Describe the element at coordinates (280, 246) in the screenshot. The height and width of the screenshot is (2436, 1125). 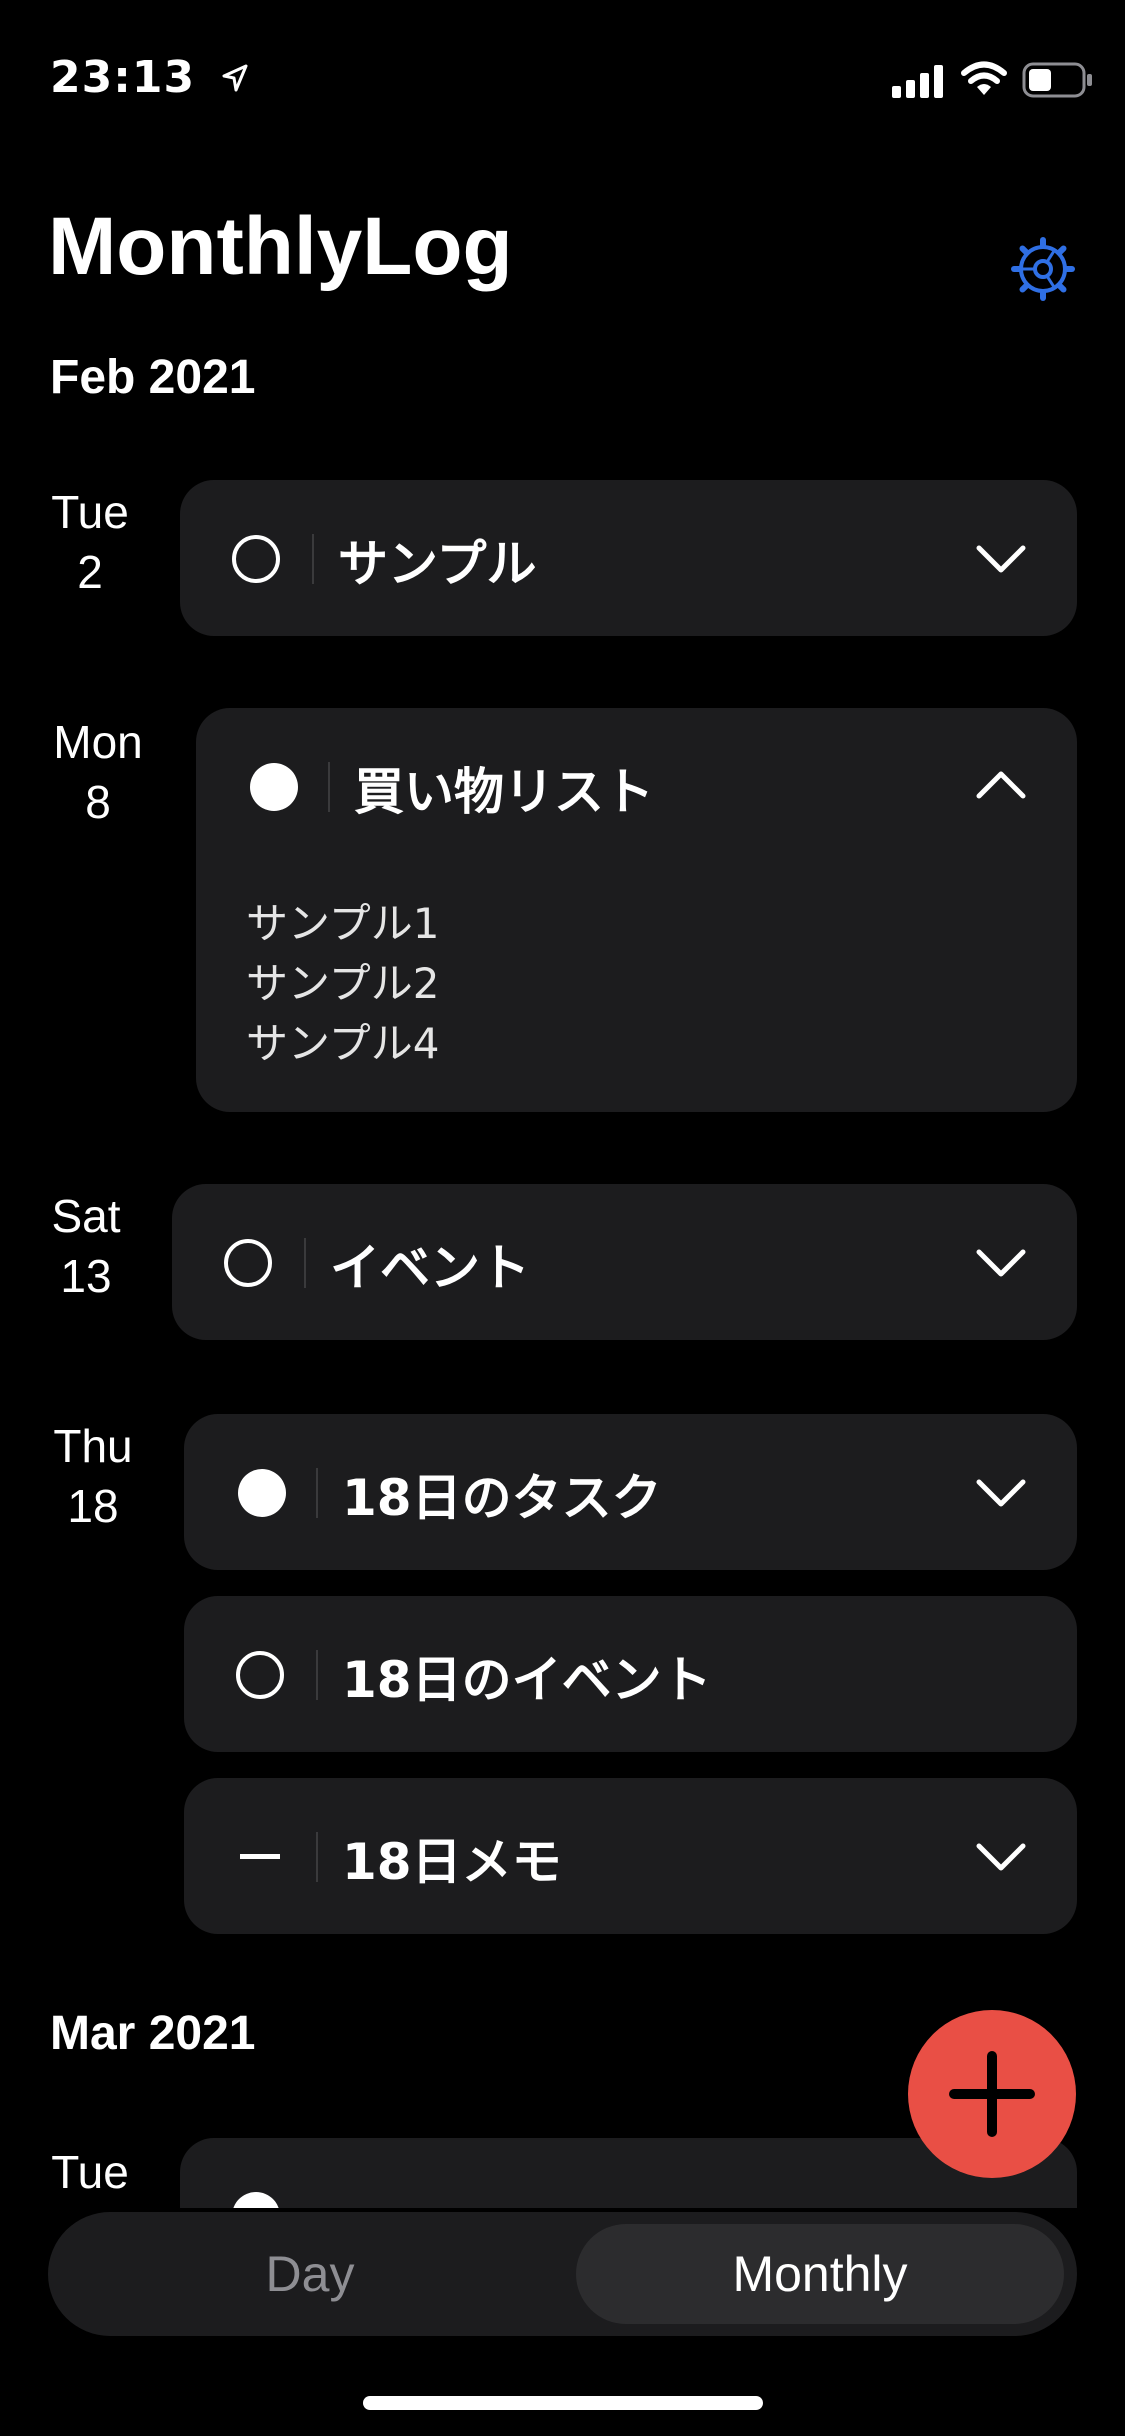
I see `page-title: MonthlyLog` at that location.